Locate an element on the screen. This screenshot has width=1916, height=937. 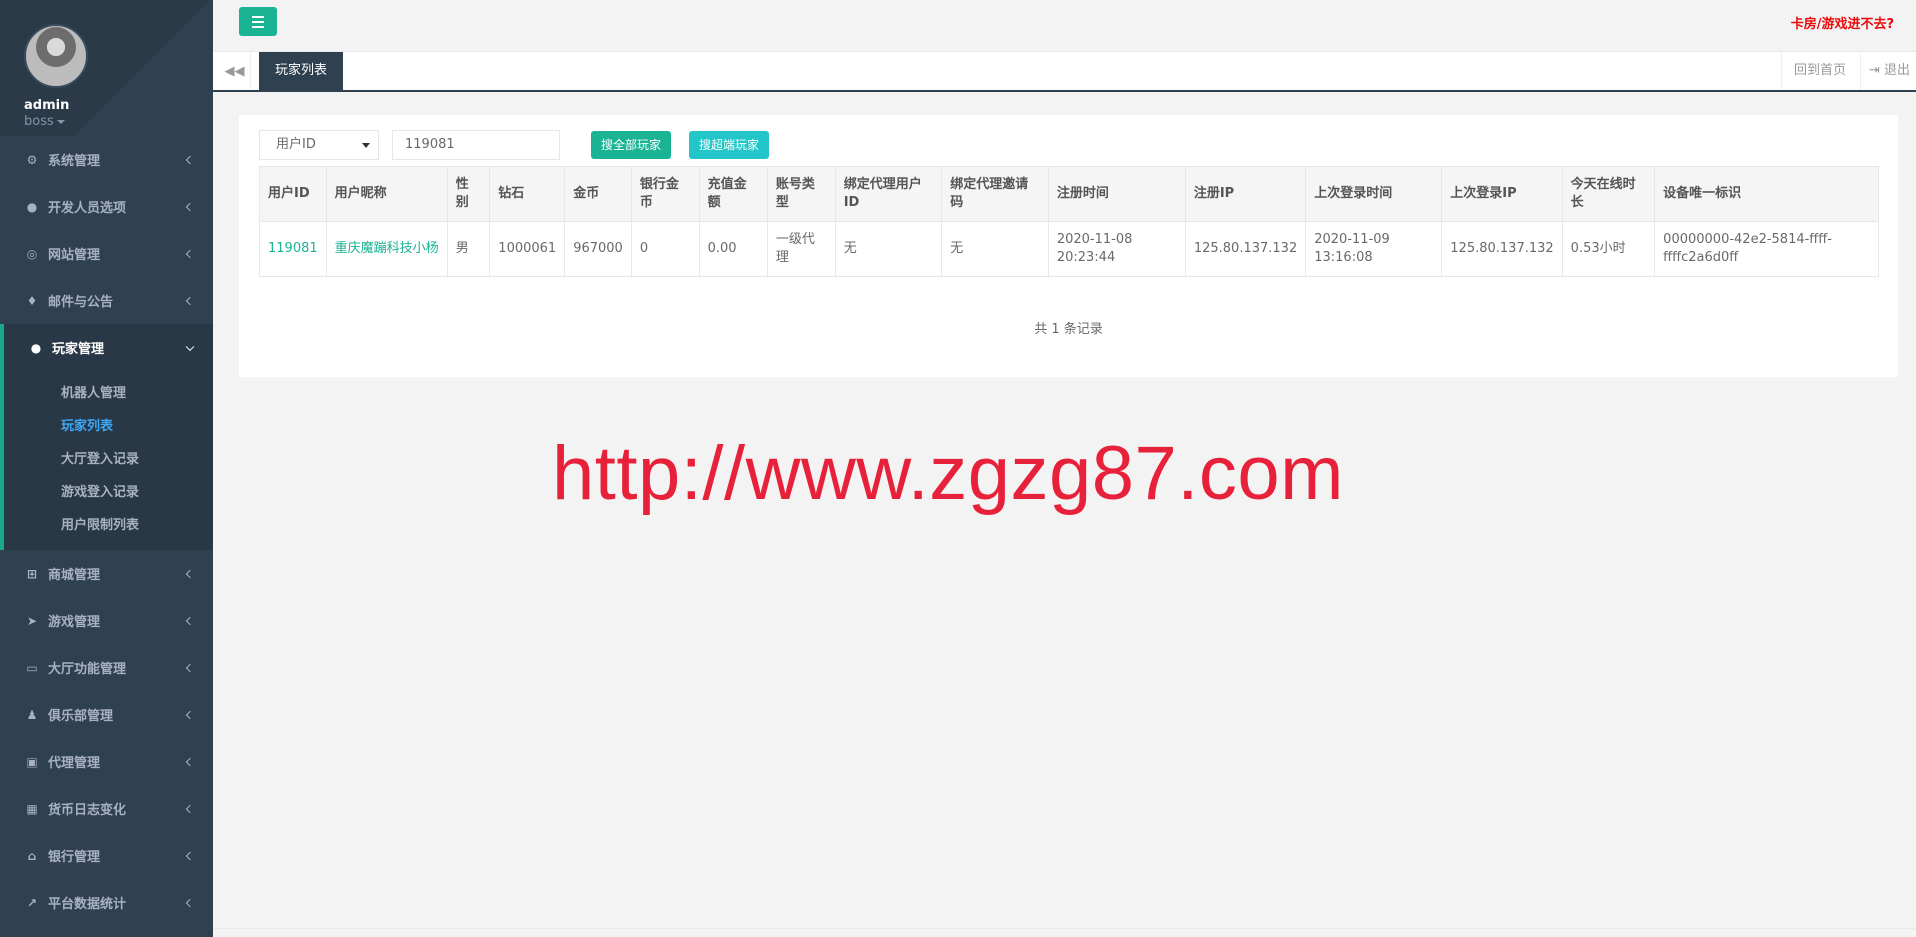
users-icon: ♟ is located at coordinates (32, 714).